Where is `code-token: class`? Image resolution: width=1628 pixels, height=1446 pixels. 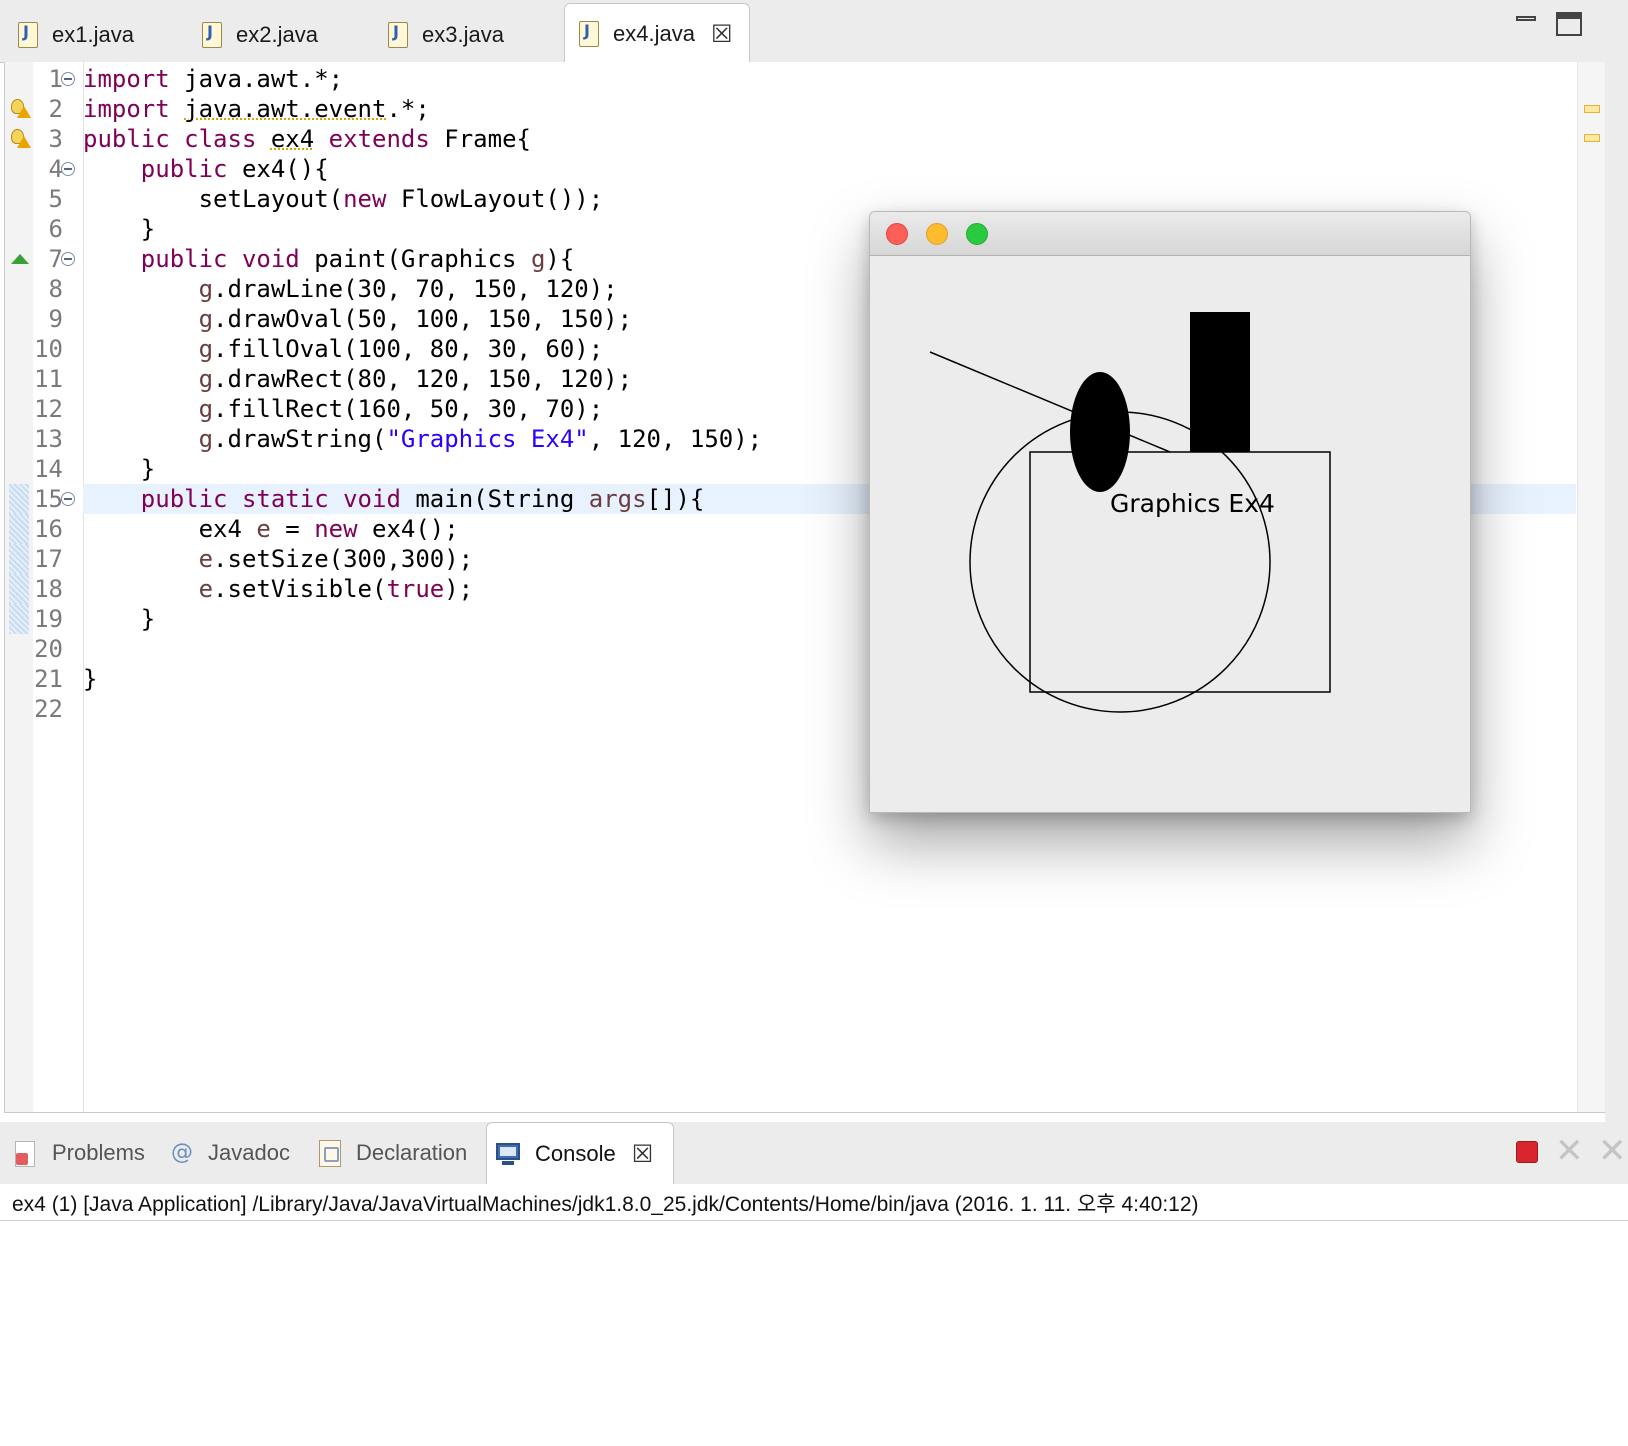 code-token: class is located at coordinates (220, 139).